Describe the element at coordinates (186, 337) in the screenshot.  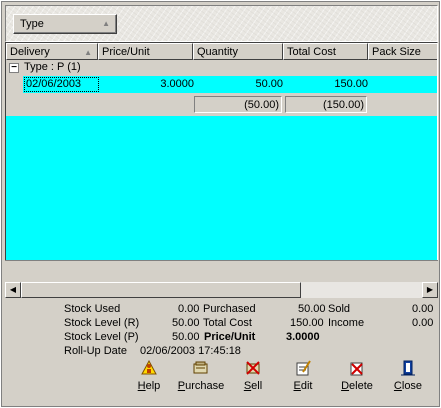
I see `stock-level-p-value: 50.00` at that location.